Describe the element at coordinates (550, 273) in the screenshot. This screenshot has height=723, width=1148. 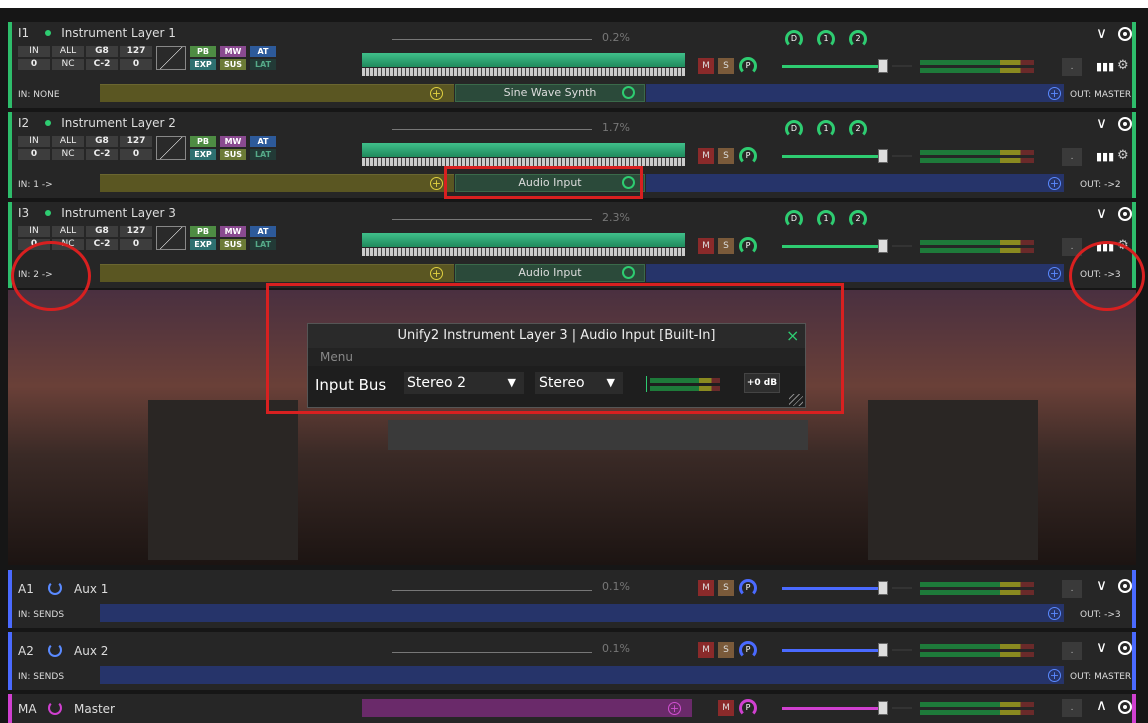
I see `plugin-slot: Audio Input` at that location.